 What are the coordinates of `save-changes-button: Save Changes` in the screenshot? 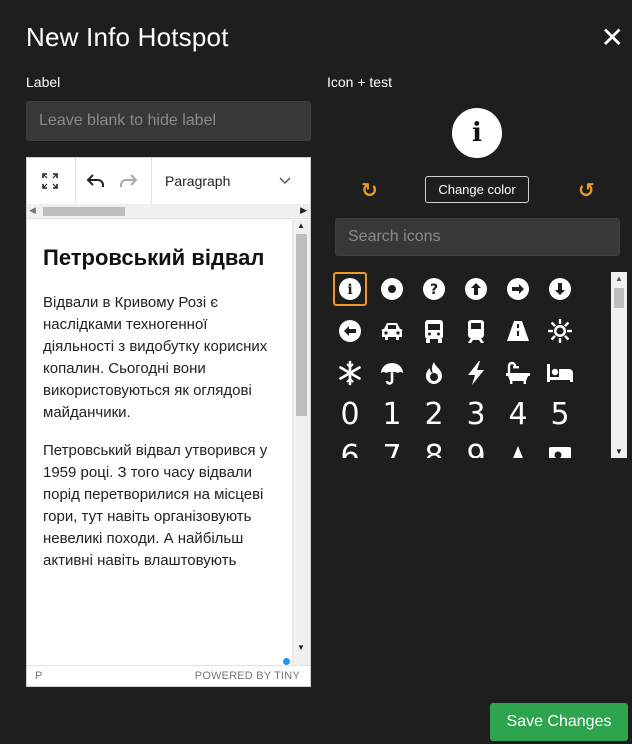 It's located at (559, 722).